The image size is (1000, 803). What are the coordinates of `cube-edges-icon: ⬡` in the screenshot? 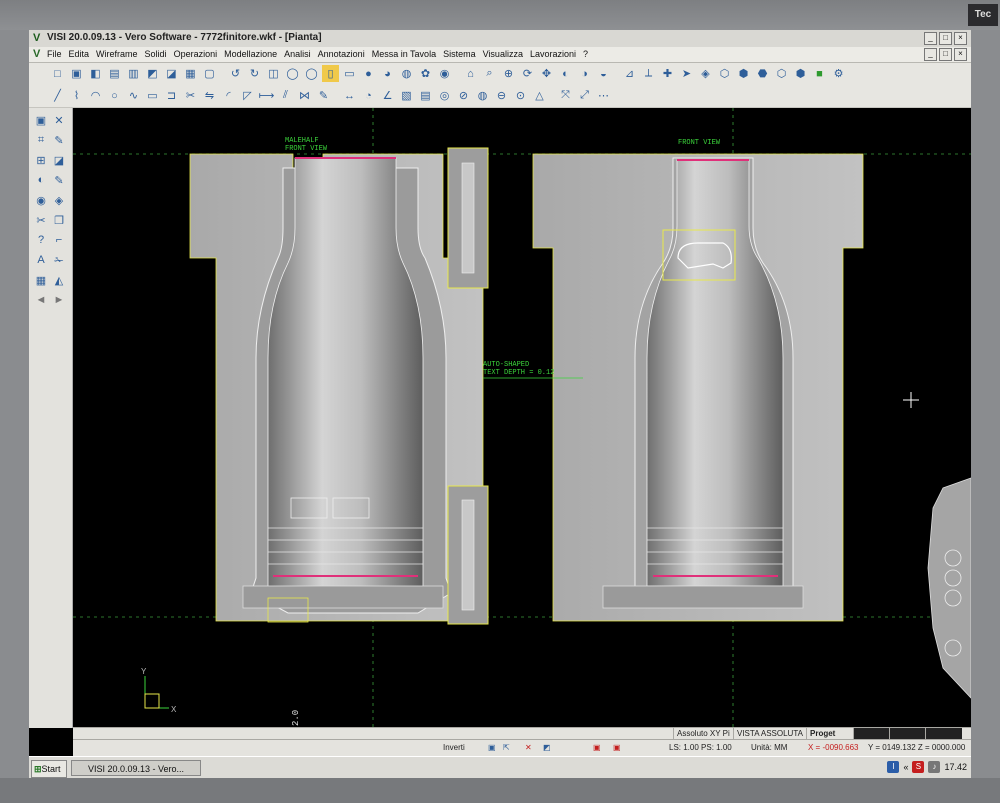 It's located at (781, 73).